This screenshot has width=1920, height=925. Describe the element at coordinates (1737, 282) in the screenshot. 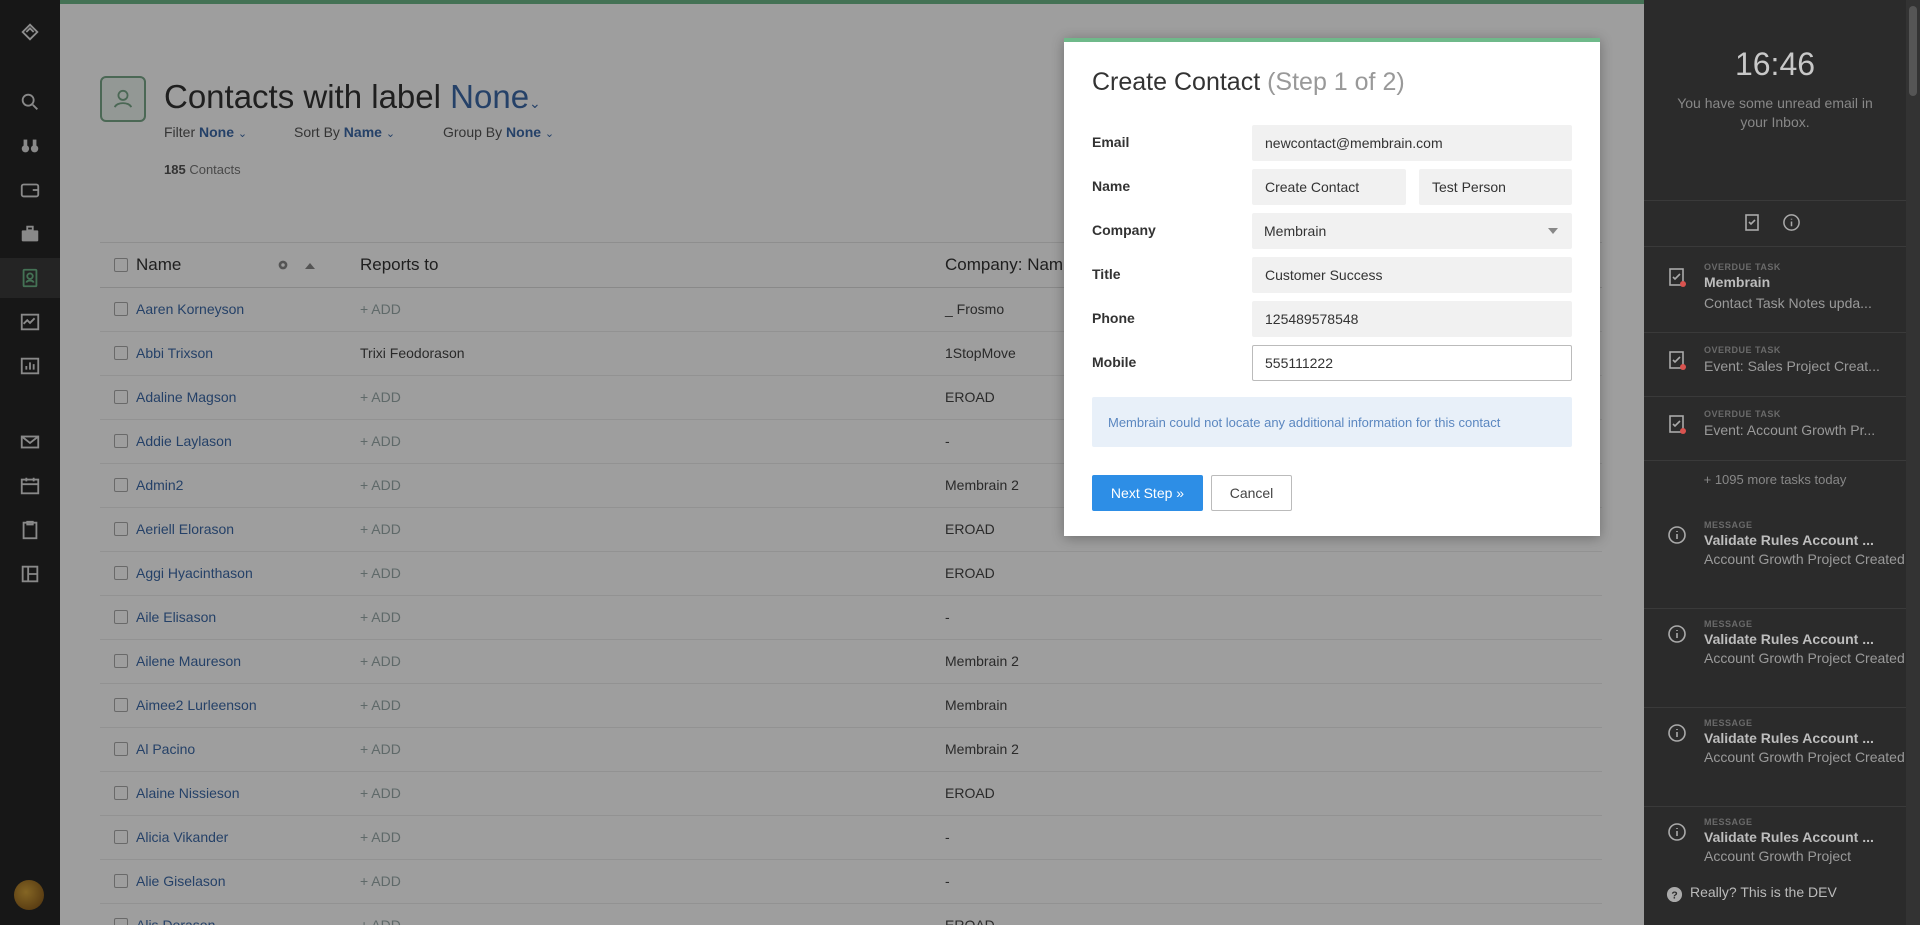

I see `task-title: Membrain` at that location.